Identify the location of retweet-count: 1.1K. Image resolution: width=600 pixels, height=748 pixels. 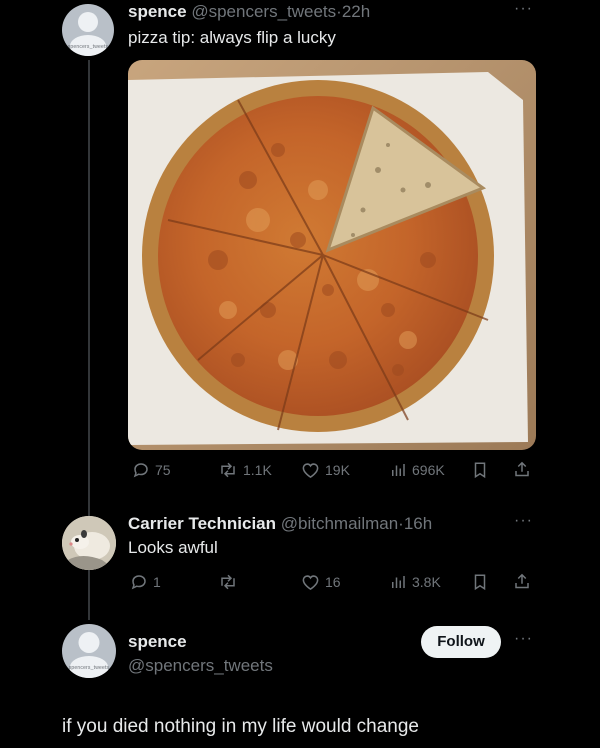
(257, 470).